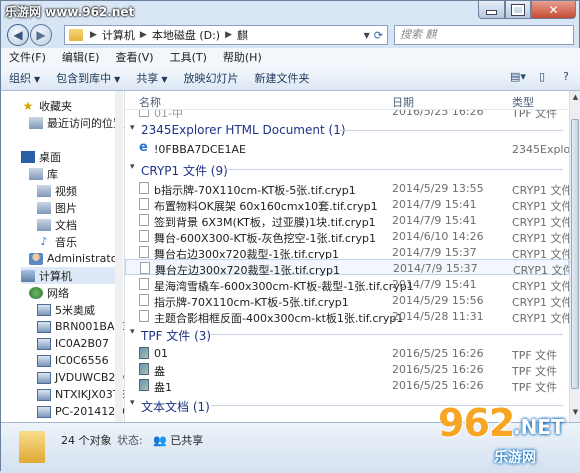  I want to click on nav-label: 收藏夹, so click(55, 106).